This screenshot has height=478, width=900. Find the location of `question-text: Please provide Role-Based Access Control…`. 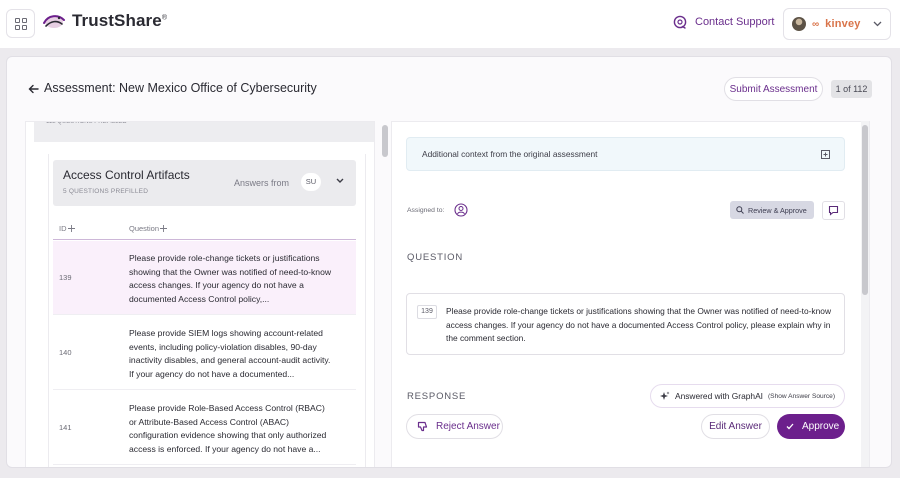

question-text: Please provide Role-Based Access Control… is located at coordinates (228, 428).